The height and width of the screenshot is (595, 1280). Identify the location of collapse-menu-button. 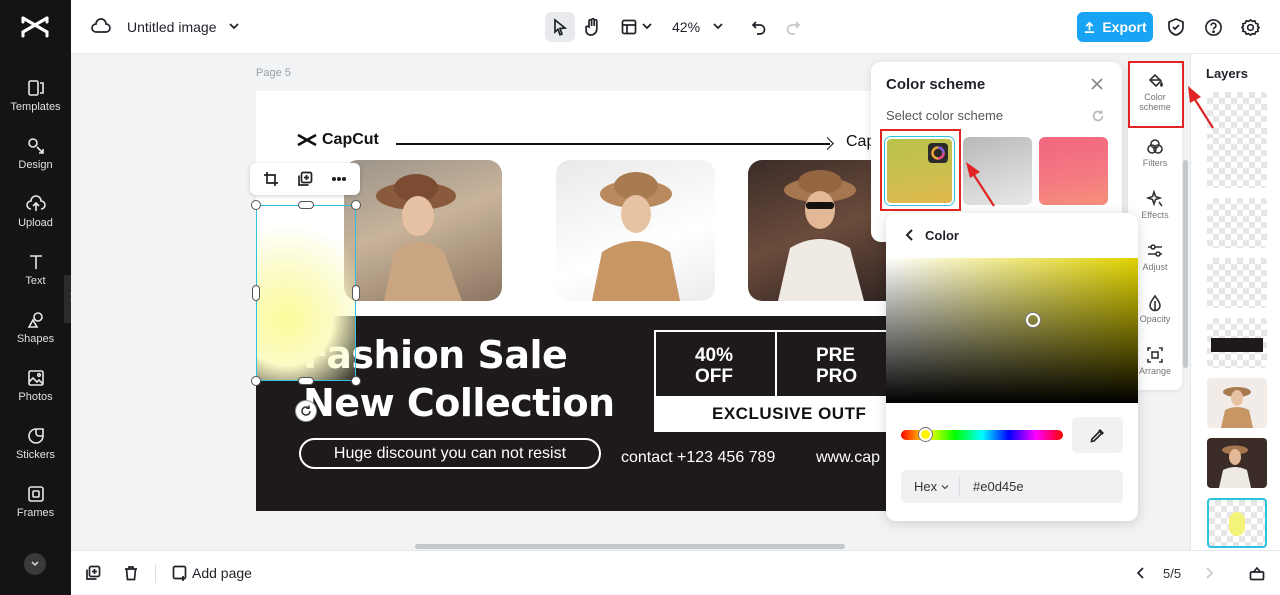
(35, 564).